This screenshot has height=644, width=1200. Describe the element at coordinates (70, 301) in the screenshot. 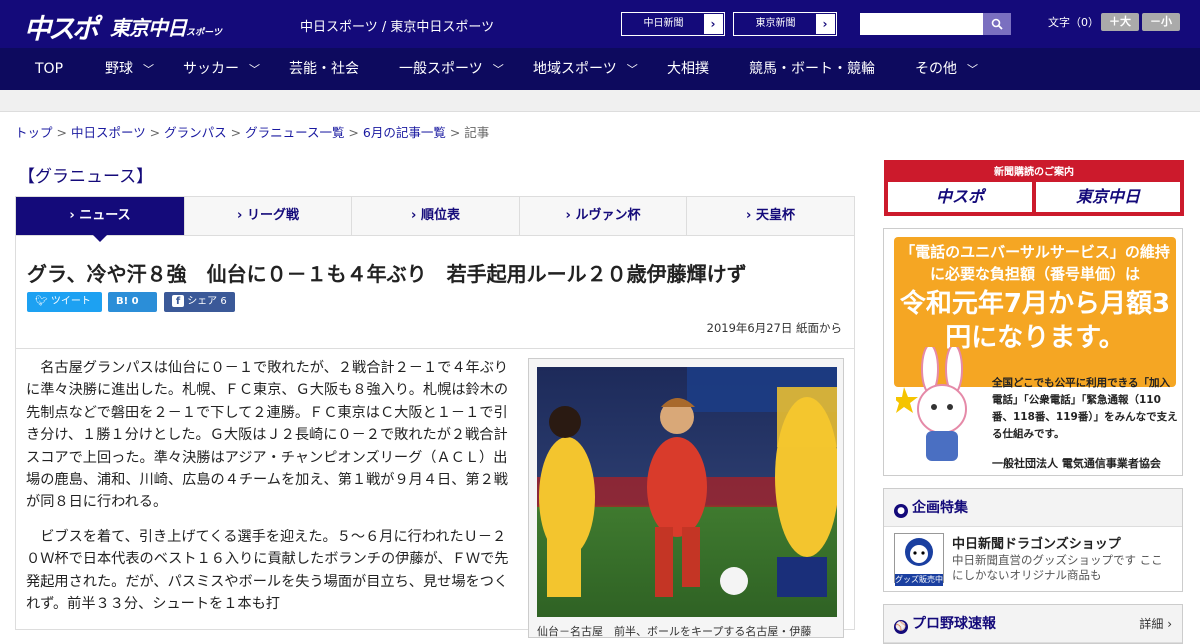

I see `tweet-label: ツイート` at that location.